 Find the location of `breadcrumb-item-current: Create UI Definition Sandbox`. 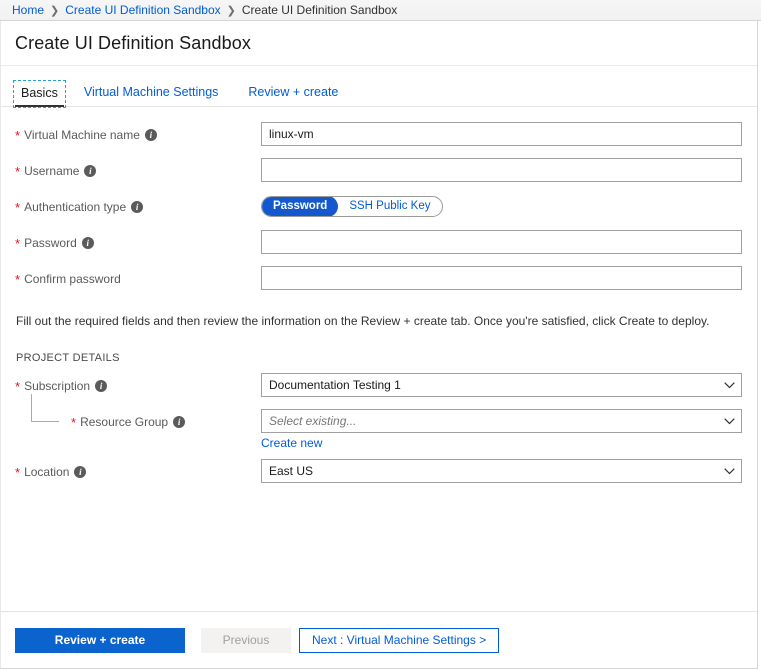

breadcrumb-item-current: Create UI Definition Sandbox is located at coordinates (319, 10).